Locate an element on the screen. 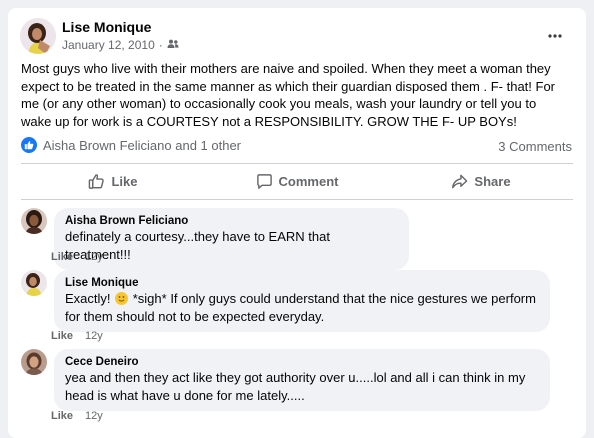 The image size is (594, 438). share-button: Share is located at coordinates (481, 181).